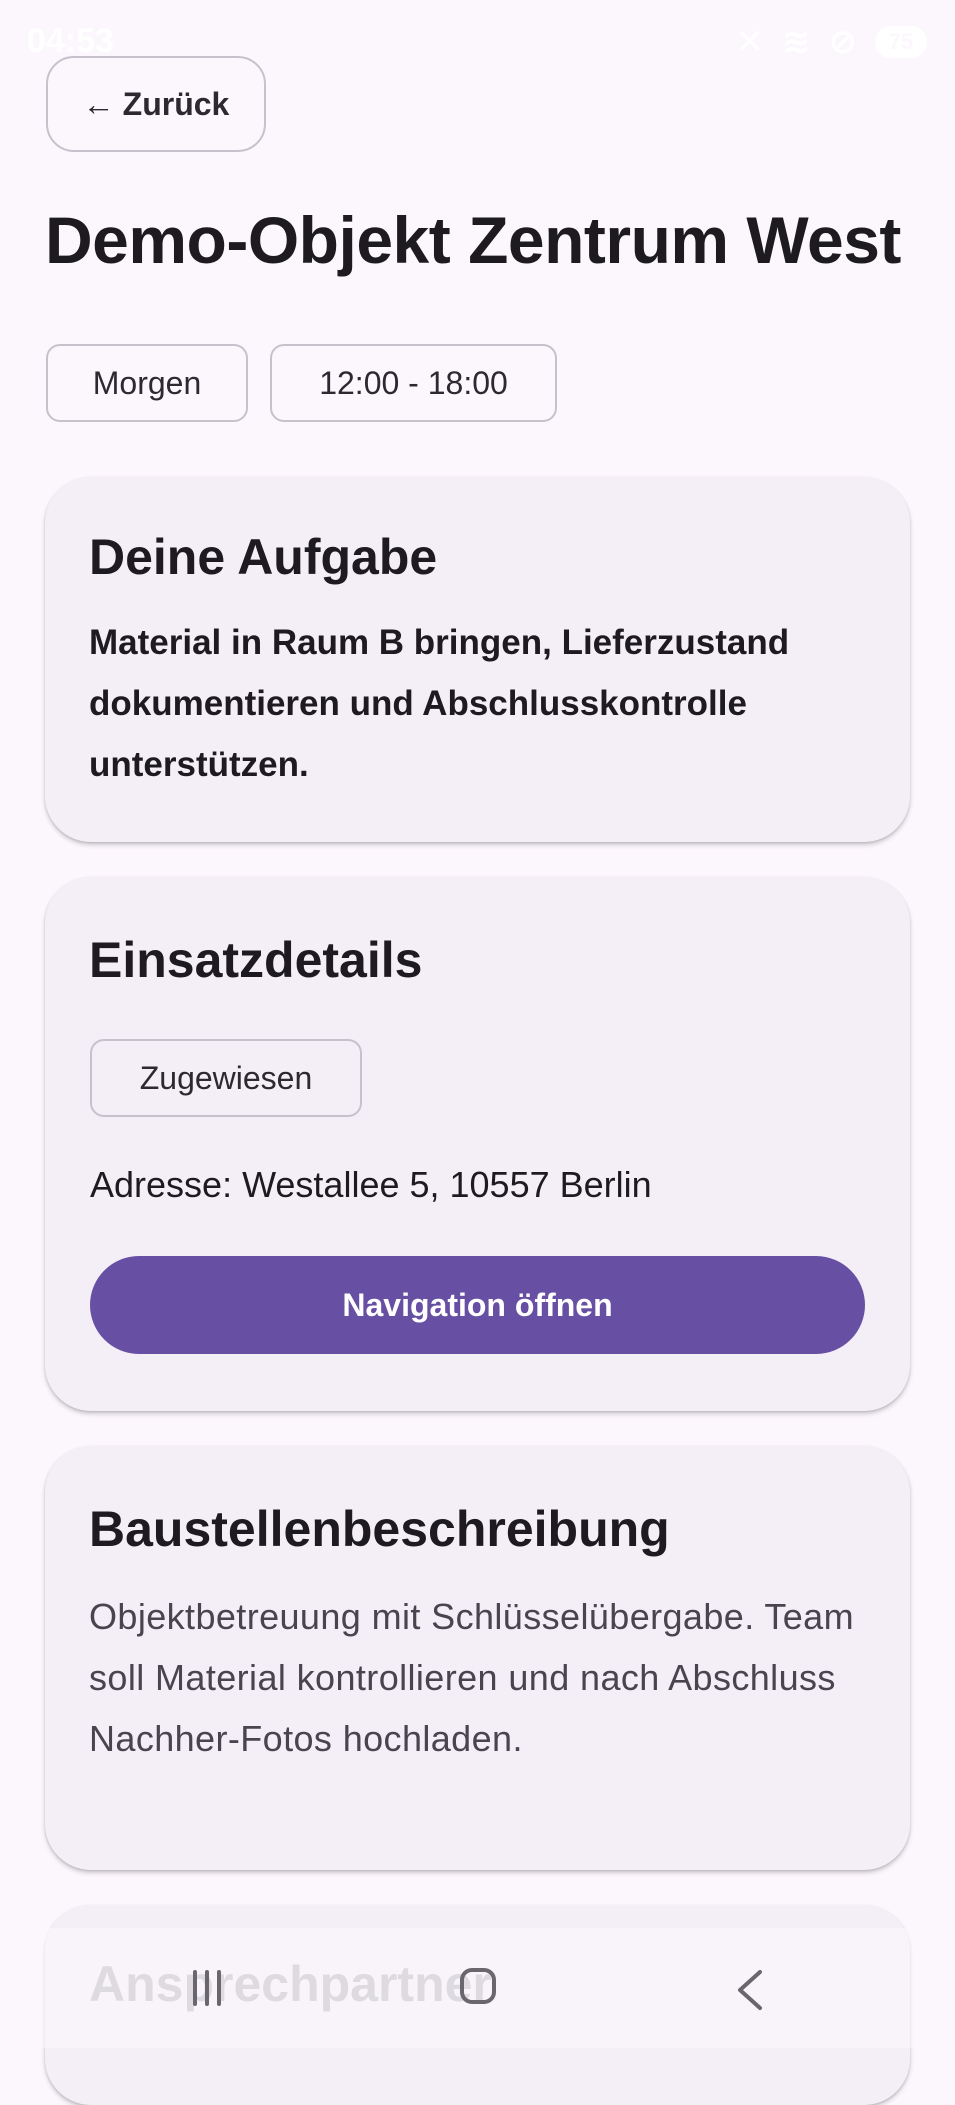  What do you see at coordinates (371, 1184) in the screenshot?
I see `address-text: Adresse: Westallee 5, 10557 Berlin` at bounding box center [371, 1184].